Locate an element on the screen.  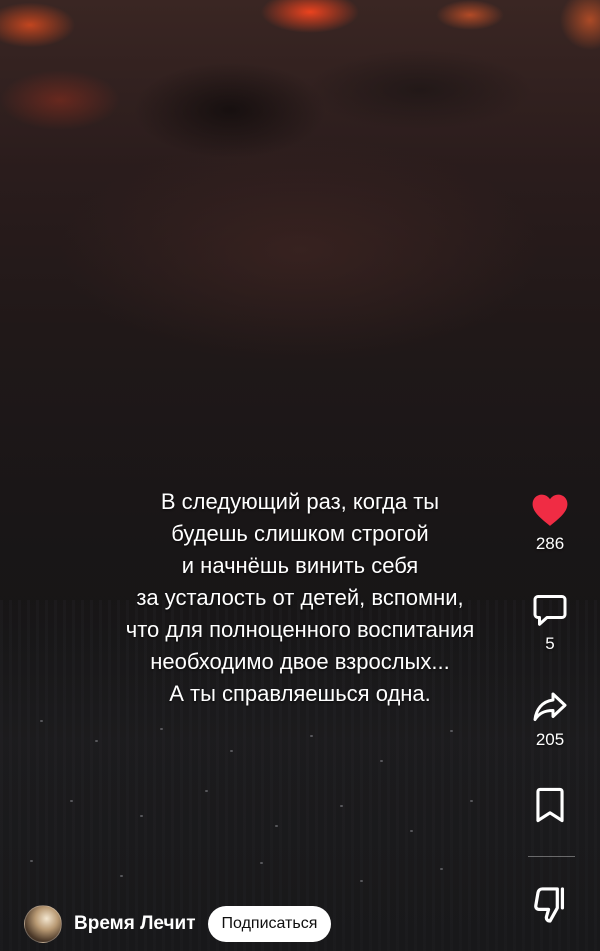
dislike-button is located at coordinates (550, 905).